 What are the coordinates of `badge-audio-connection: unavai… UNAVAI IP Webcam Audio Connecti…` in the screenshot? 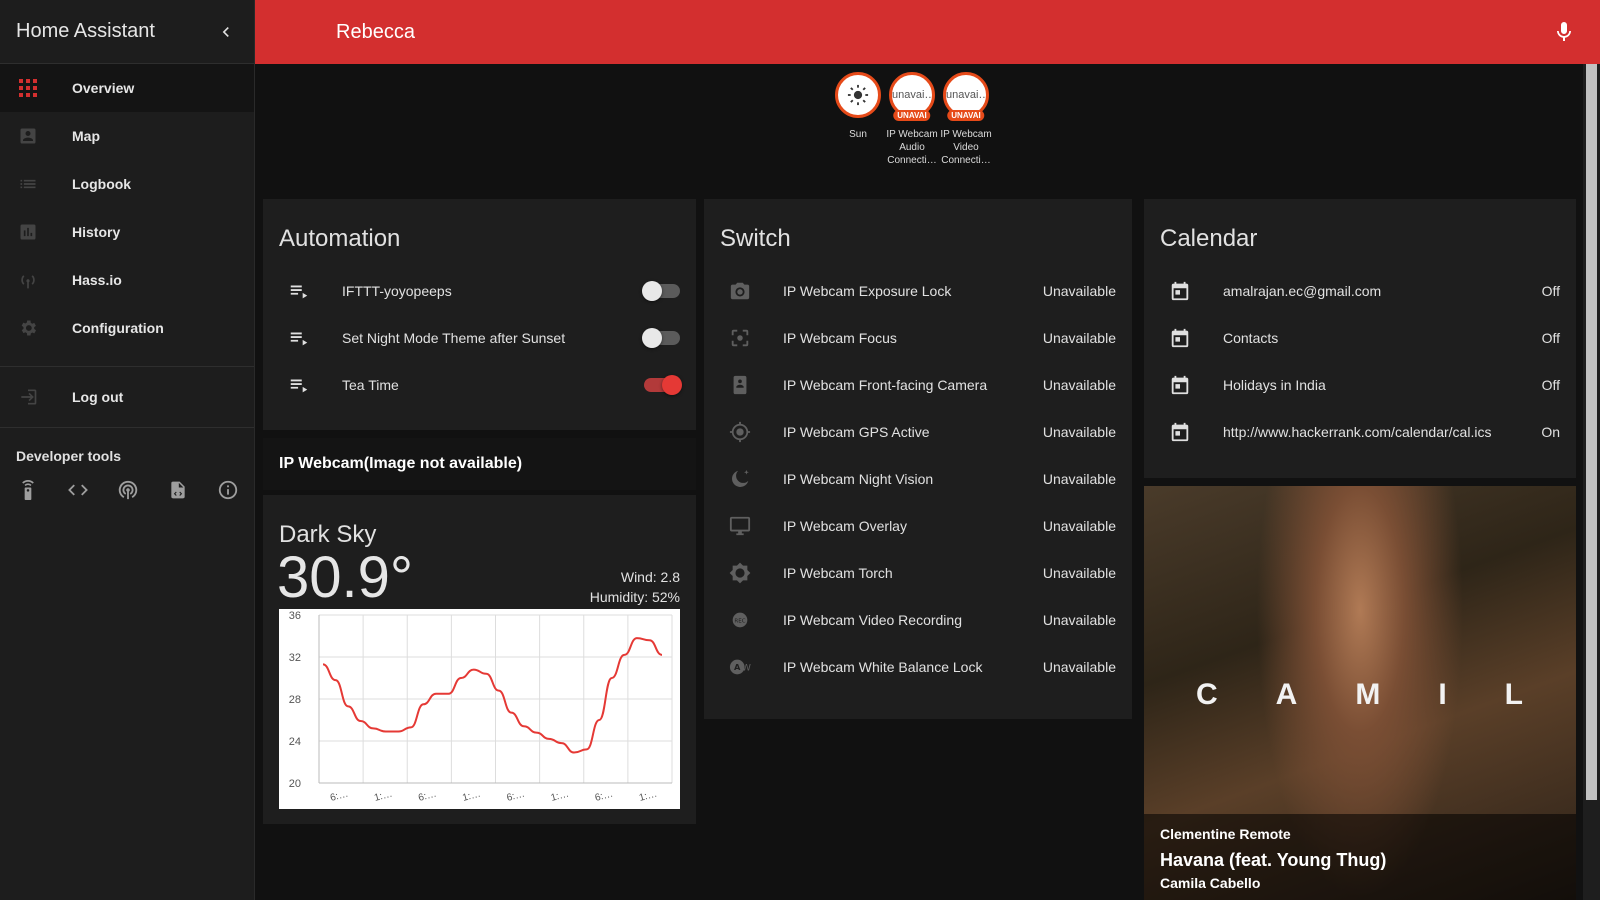 It's located at (912, 119).